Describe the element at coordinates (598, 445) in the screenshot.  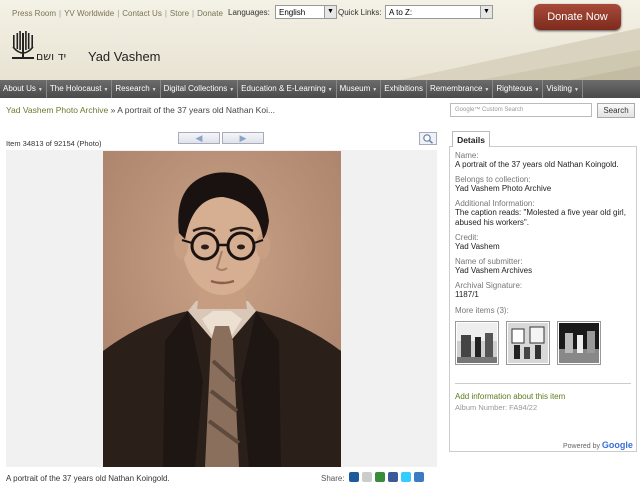
I see `powered-by-google: Powered by Google` at that location.